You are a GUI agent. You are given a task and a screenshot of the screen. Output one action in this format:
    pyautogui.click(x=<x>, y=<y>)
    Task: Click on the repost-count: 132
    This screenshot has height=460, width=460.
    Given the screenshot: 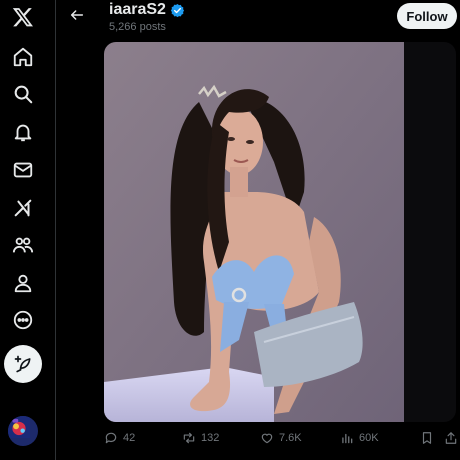 What is the action you would take?
    pyautogui.click(x=210, y=438)
    